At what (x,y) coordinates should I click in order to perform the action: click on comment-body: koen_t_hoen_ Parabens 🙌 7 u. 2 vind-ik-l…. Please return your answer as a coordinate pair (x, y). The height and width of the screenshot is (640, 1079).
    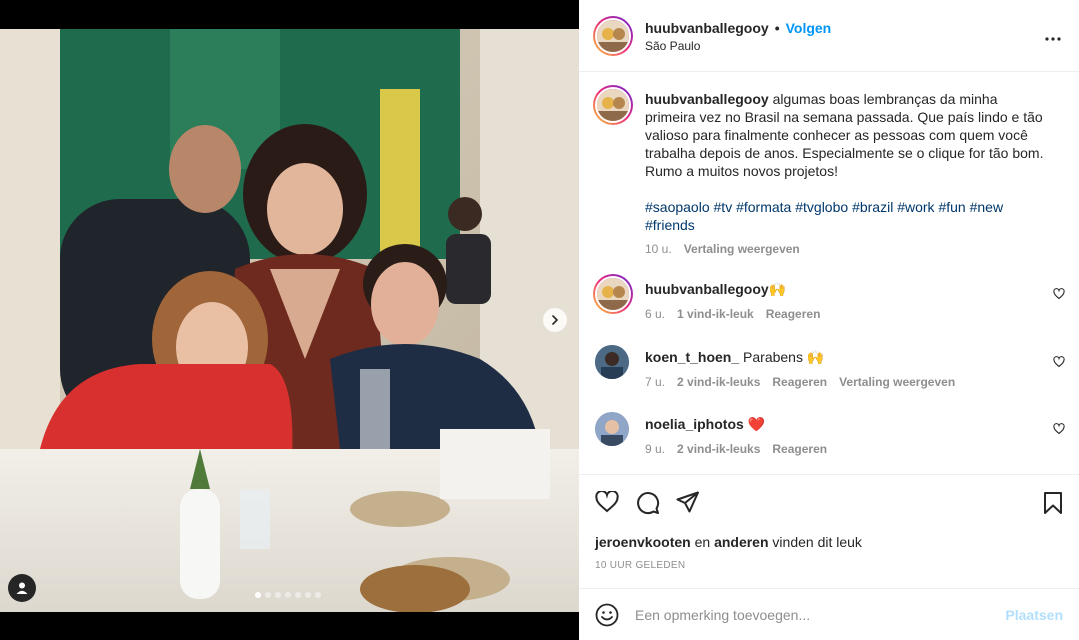
    Looking at the image, I should click on (840, 369).